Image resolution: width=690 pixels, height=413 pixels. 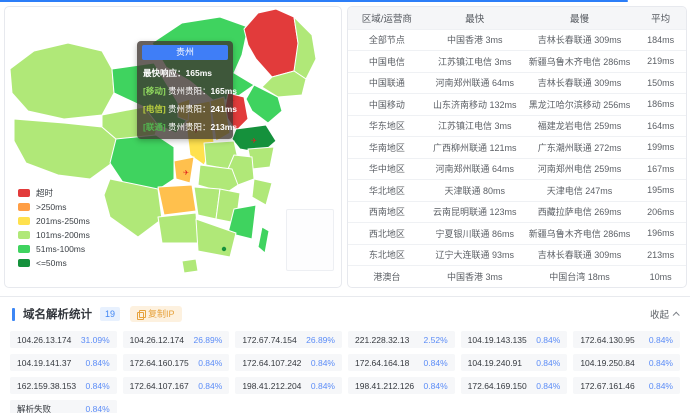 I want to click on ip-cell: 104.19.141.37 0.84%, so click(x=63, y=362).